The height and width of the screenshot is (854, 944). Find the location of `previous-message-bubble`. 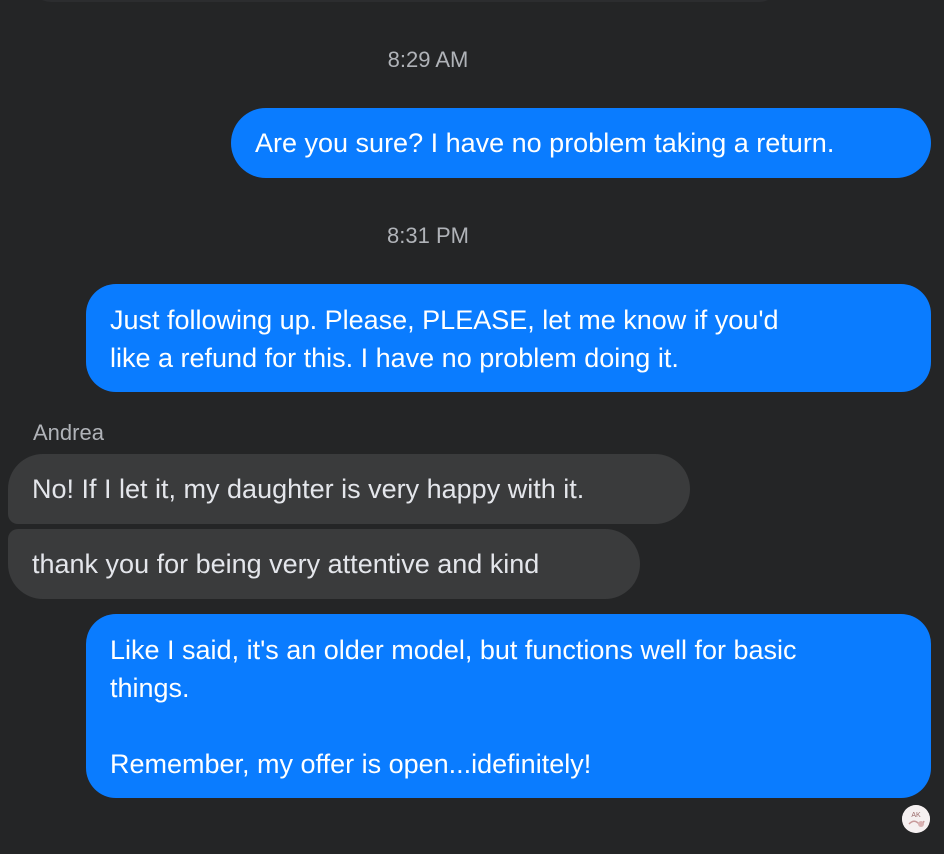

previous-message-bubble is located at coordinates (405, 1).